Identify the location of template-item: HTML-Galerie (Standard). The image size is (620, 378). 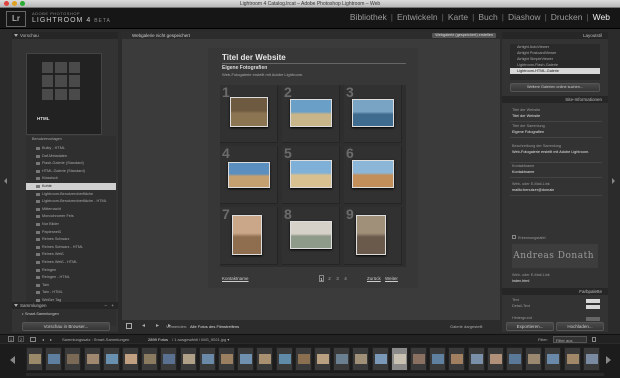
(71, 171).